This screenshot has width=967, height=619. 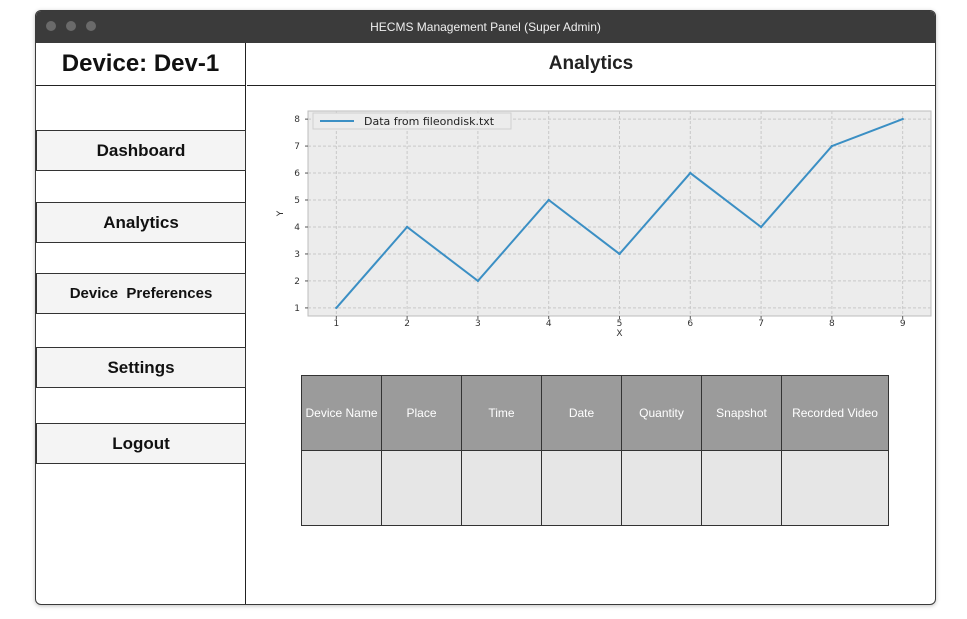 I want to click on x-tick-label: 2, so click(x=407, y=324).